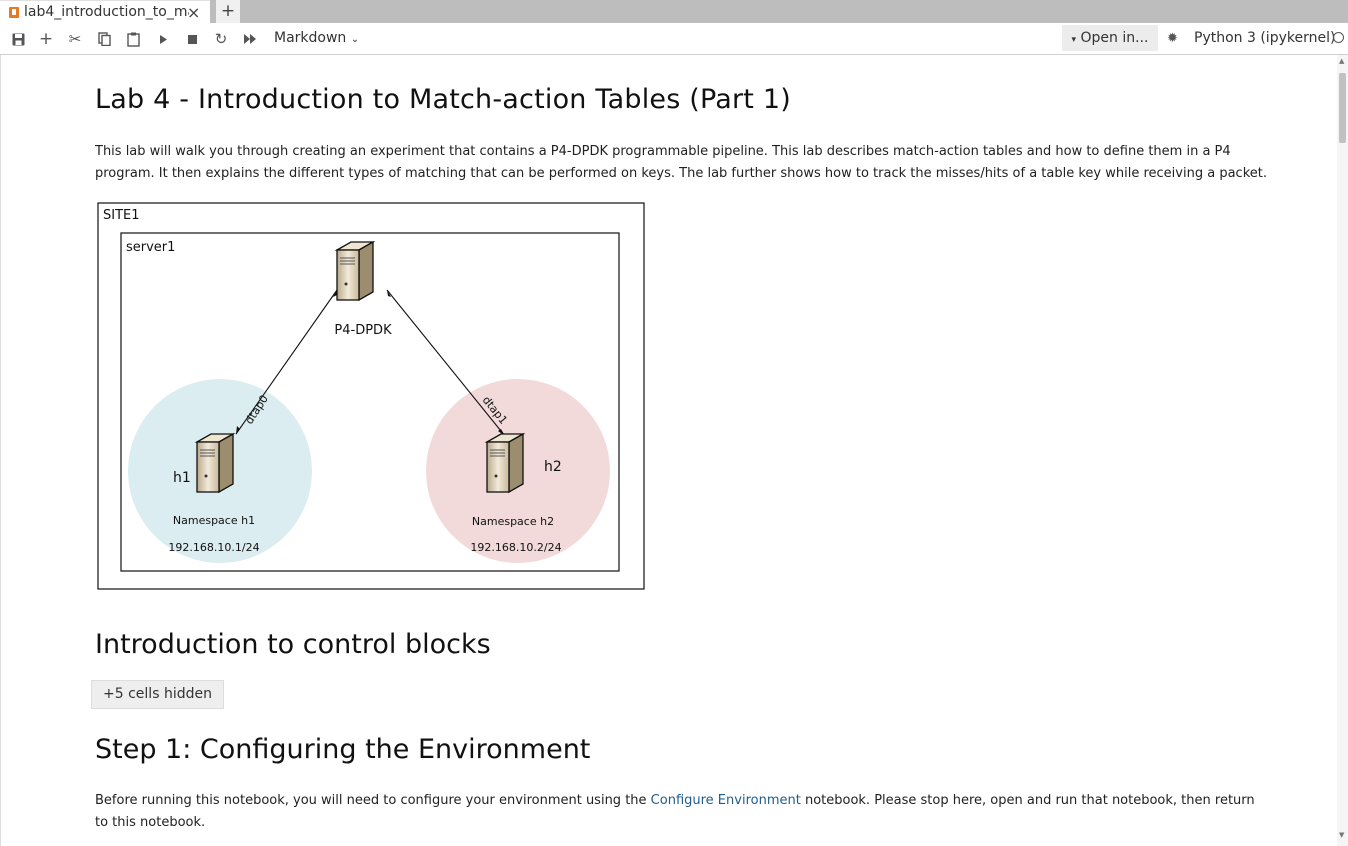 Image resolution: width=1348 pixels, height=846 pixels. I want to click on ip-h2-label: 192.168.10.2/24, so click(515, 547).